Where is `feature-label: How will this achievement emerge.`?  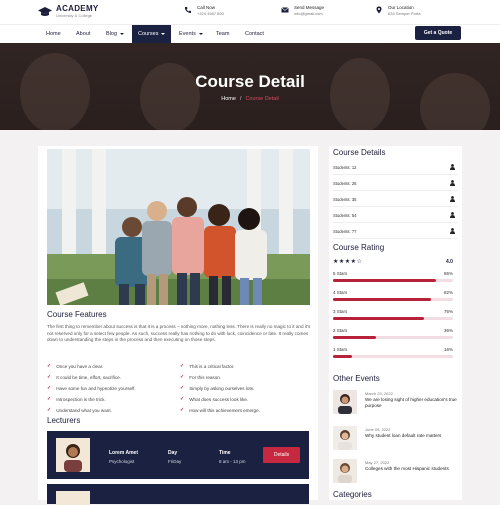
feature-label: How will this achievement emerge. is located at coordinates (224, 410).